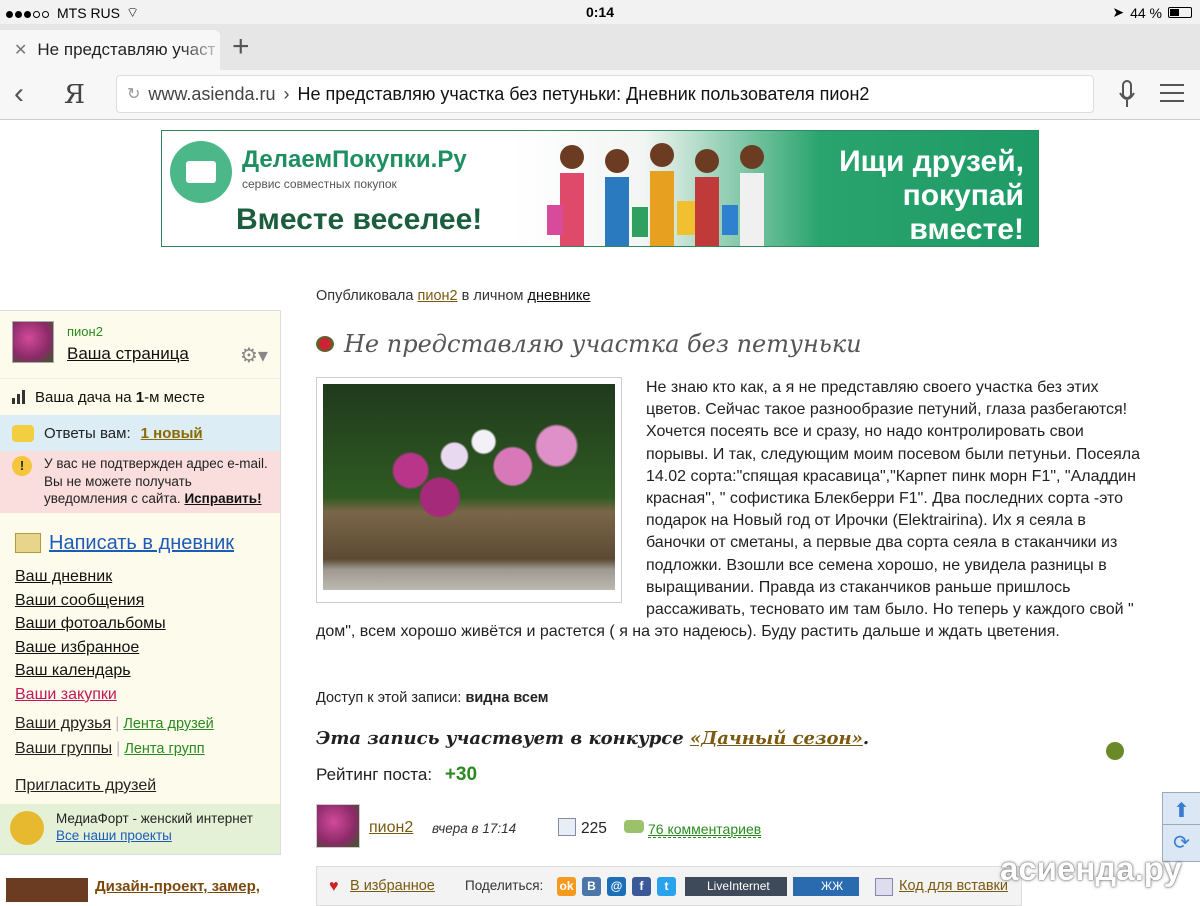  I want to click on notepad-icon, so click(28, 543).